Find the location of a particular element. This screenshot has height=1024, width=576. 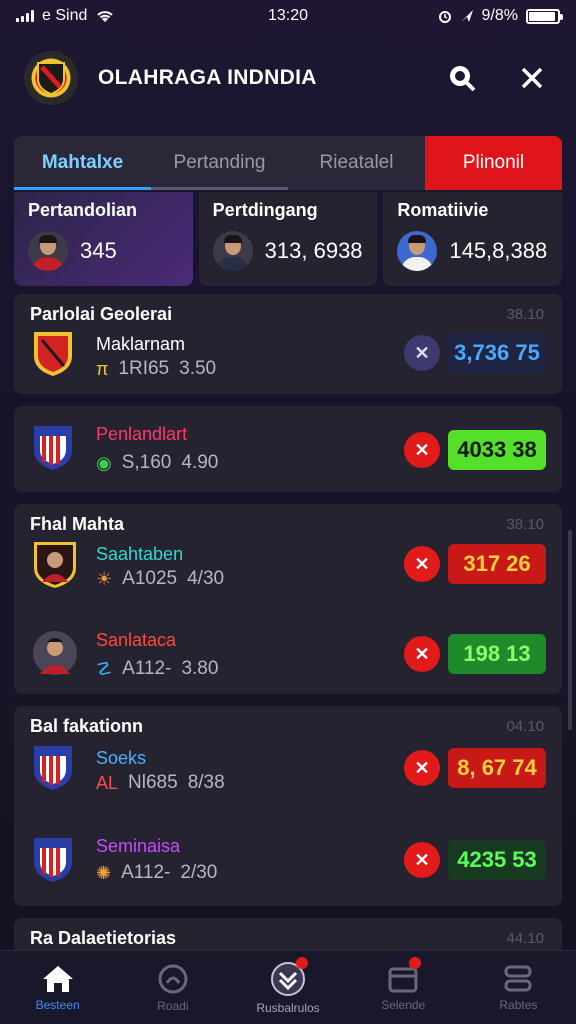

match-meta: ☡ A112- 3.80 is located at coordinates (157, 669).